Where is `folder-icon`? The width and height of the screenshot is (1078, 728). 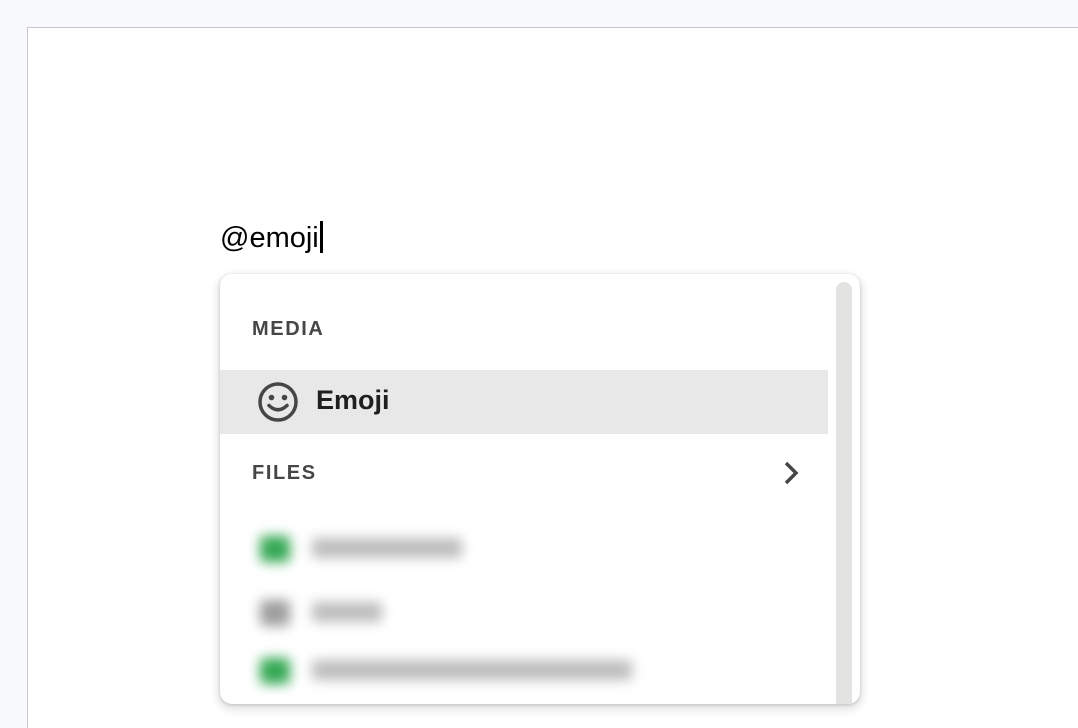 folder-icon is located at coordinates (275, 613).